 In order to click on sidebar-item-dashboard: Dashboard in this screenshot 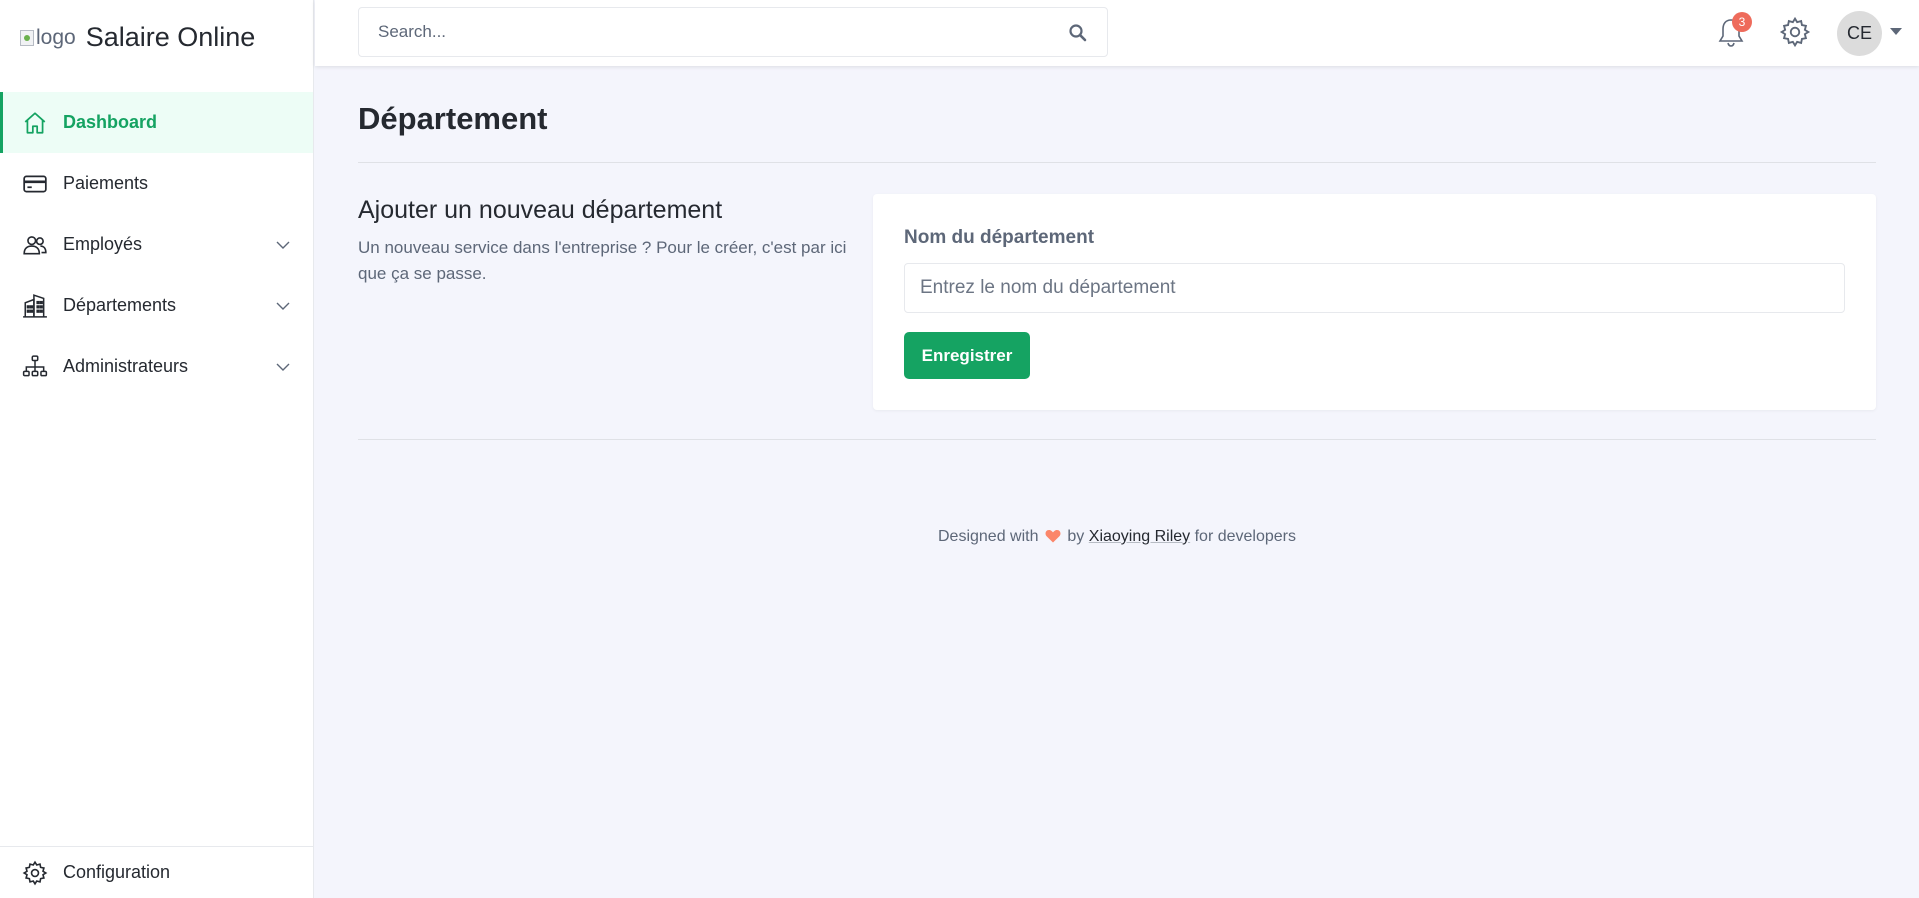, I will do `click(156, 122)`.